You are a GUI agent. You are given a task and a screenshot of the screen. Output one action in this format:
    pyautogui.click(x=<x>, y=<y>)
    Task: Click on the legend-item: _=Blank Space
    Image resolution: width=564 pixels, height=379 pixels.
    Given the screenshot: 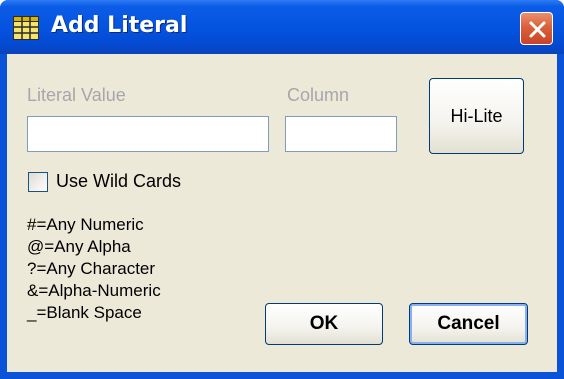 What is the action you would take?
    pyautogui.click(x=84, y=312)
    